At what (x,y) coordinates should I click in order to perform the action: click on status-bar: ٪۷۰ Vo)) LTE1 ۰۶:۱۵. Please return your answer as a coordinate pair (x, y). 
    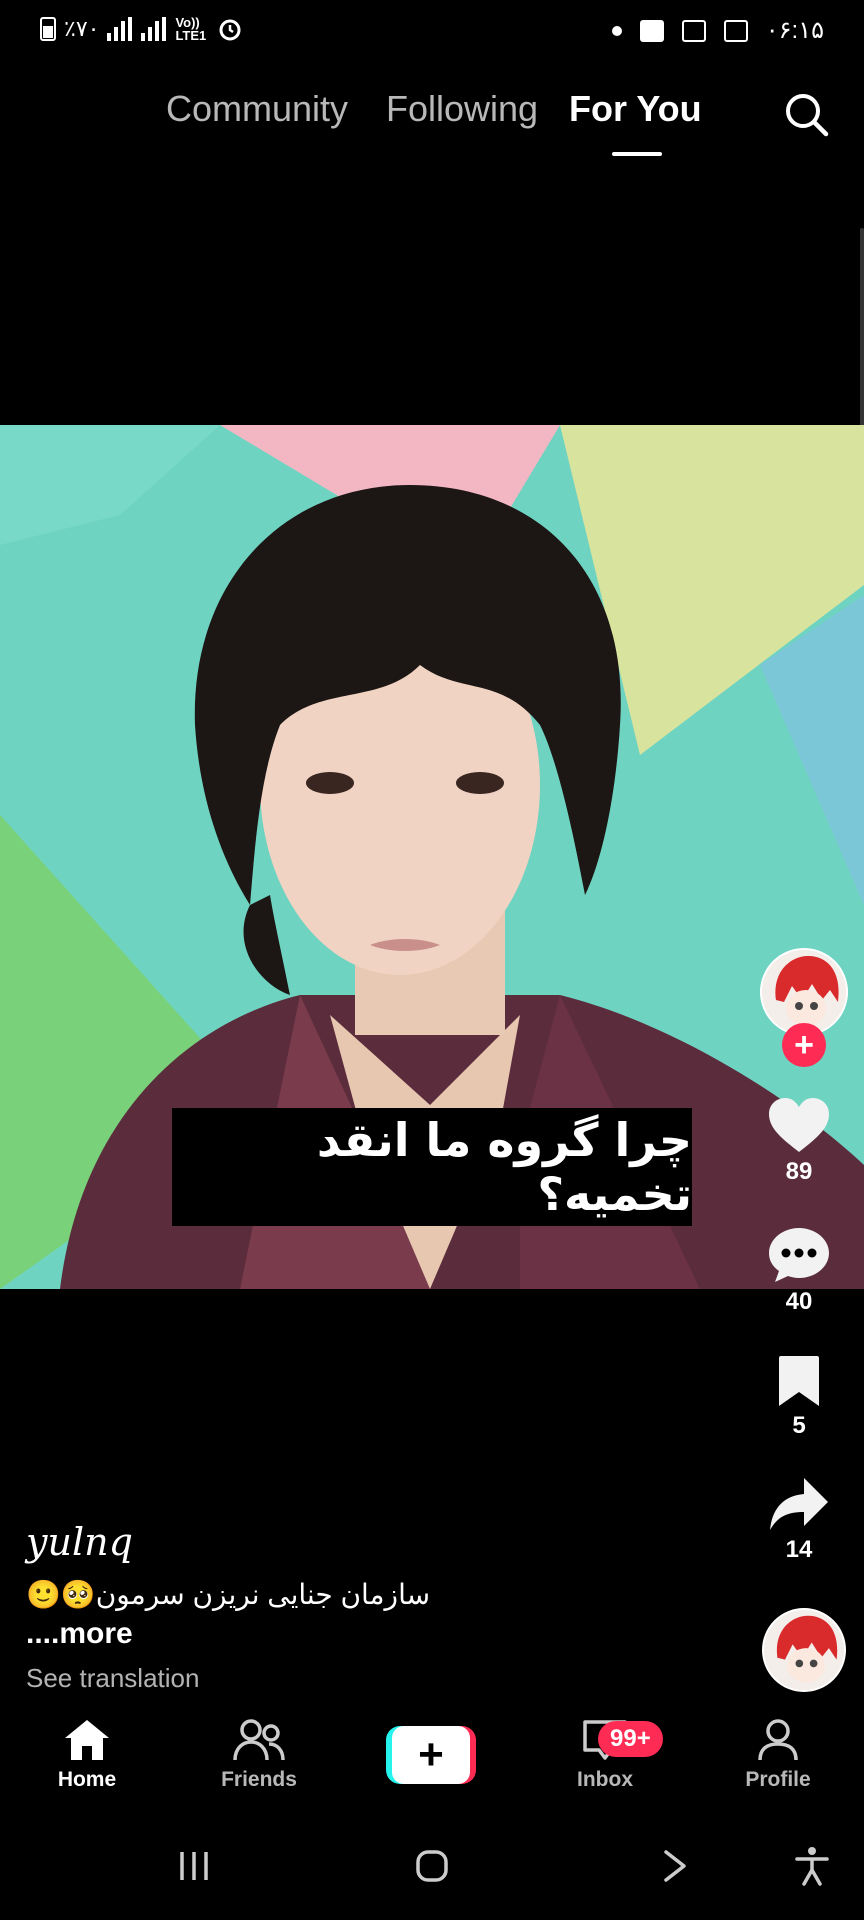
    Looking at the image, I should click on (432, 32).